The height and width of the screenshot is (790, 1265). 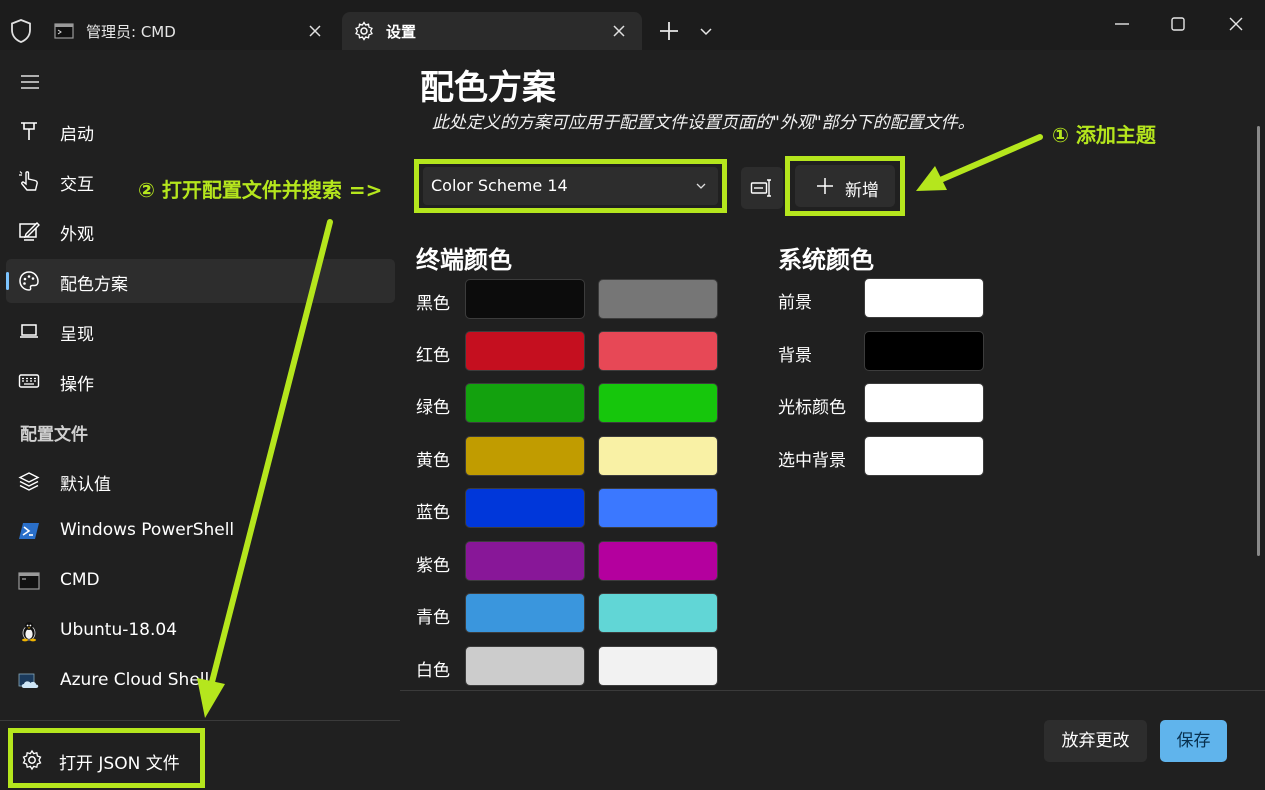 I want to click on scrollbar, so click(x=1258, y=341).